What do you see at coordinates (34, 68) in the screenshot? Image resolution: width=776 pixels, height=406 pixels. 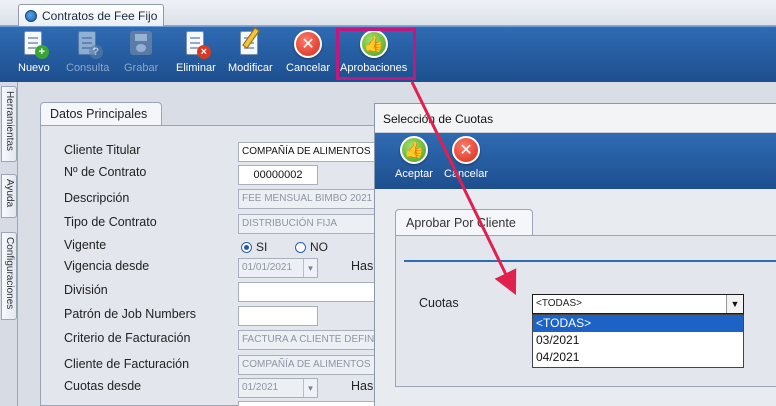 I see `nuevo-label: Nuevo` at bounding box center [34, 68].